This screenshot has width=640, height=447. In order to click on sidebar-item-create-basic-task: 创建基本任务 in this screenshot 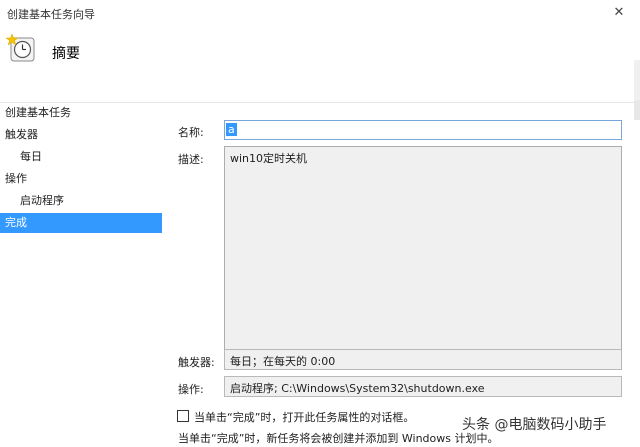, I will do `click(35, 113)`.